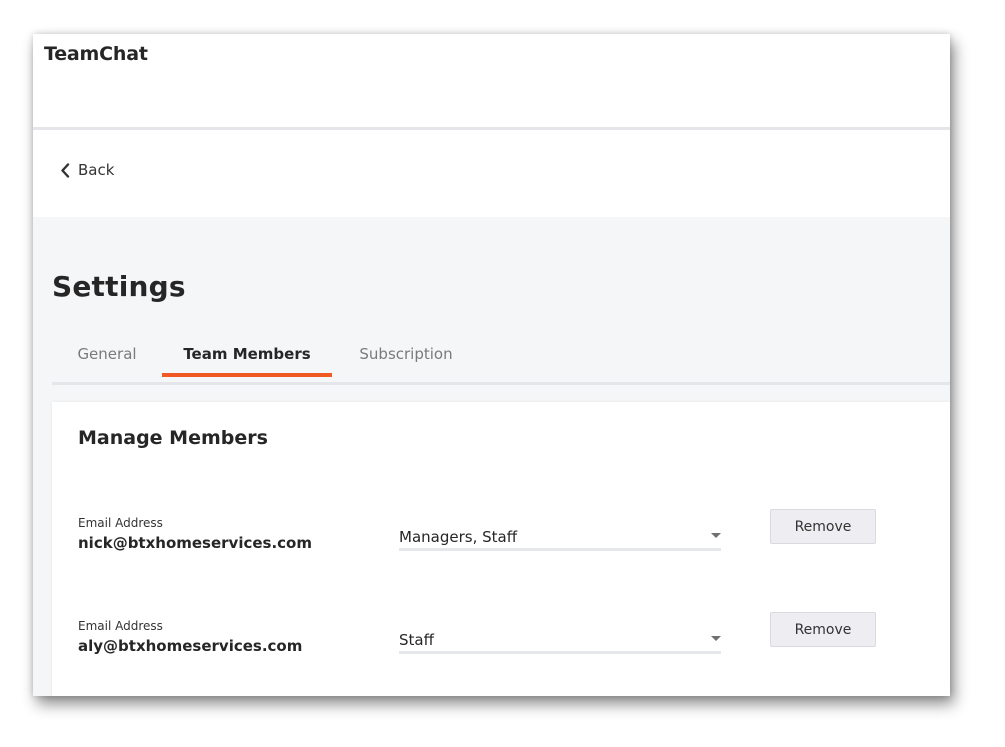 The width and height of the screenshot is (1005, 747). Describe the element at coordinates (560, 639) in the screenshot. I see `role-select: Staff` at that location.